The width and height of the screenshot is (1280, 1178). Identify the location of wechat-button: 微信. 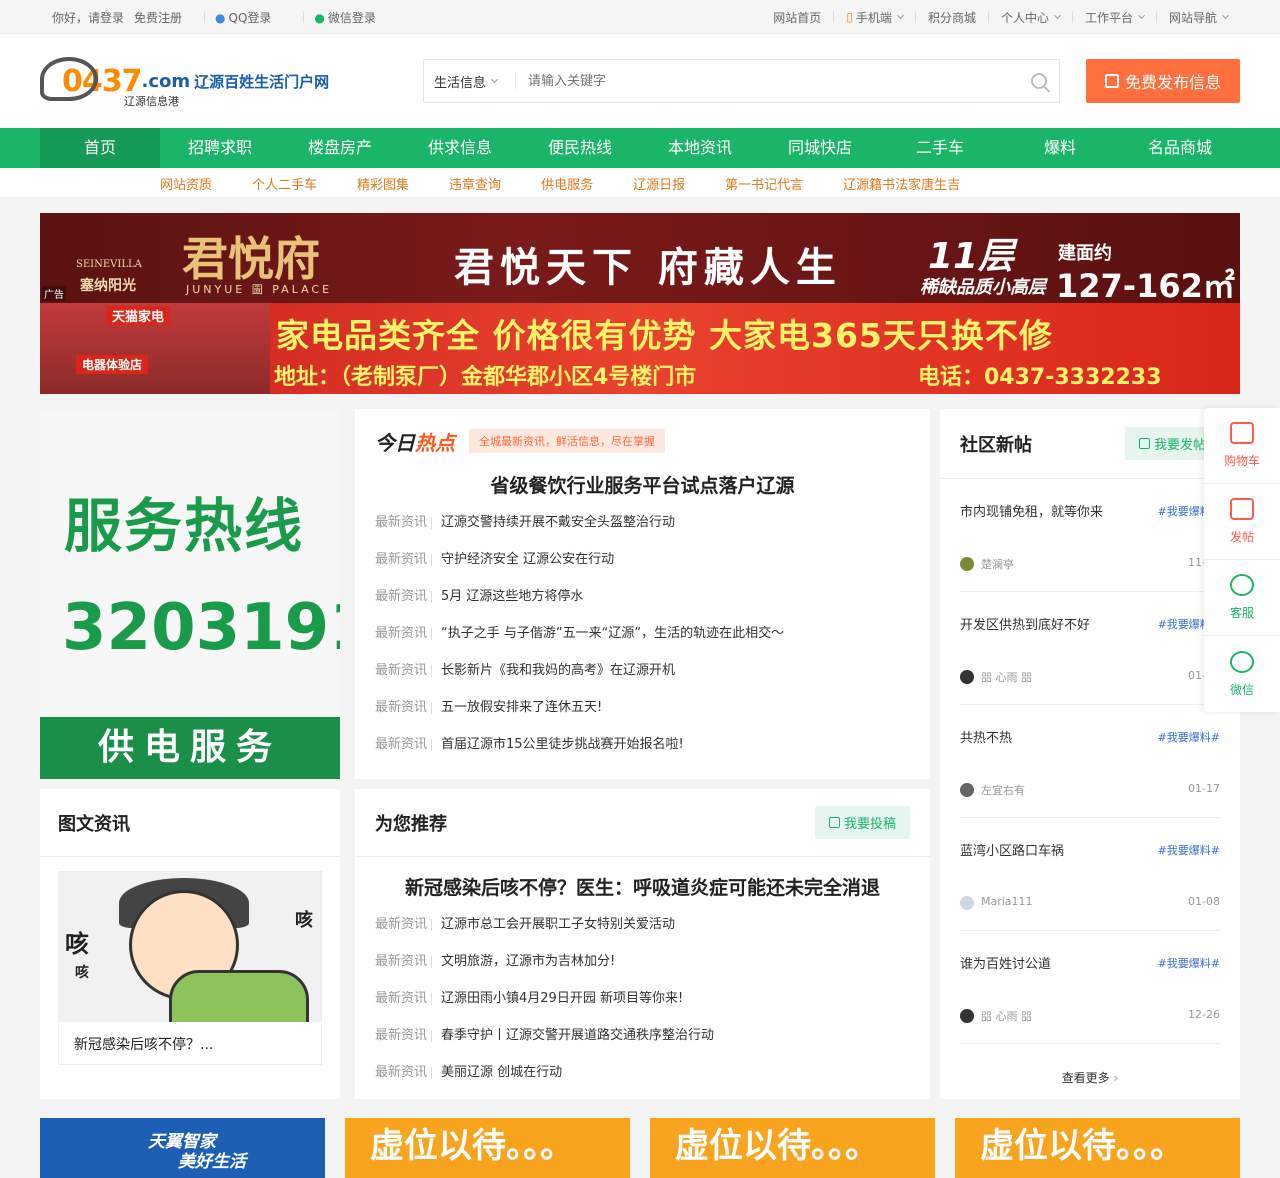
(1242, 674).